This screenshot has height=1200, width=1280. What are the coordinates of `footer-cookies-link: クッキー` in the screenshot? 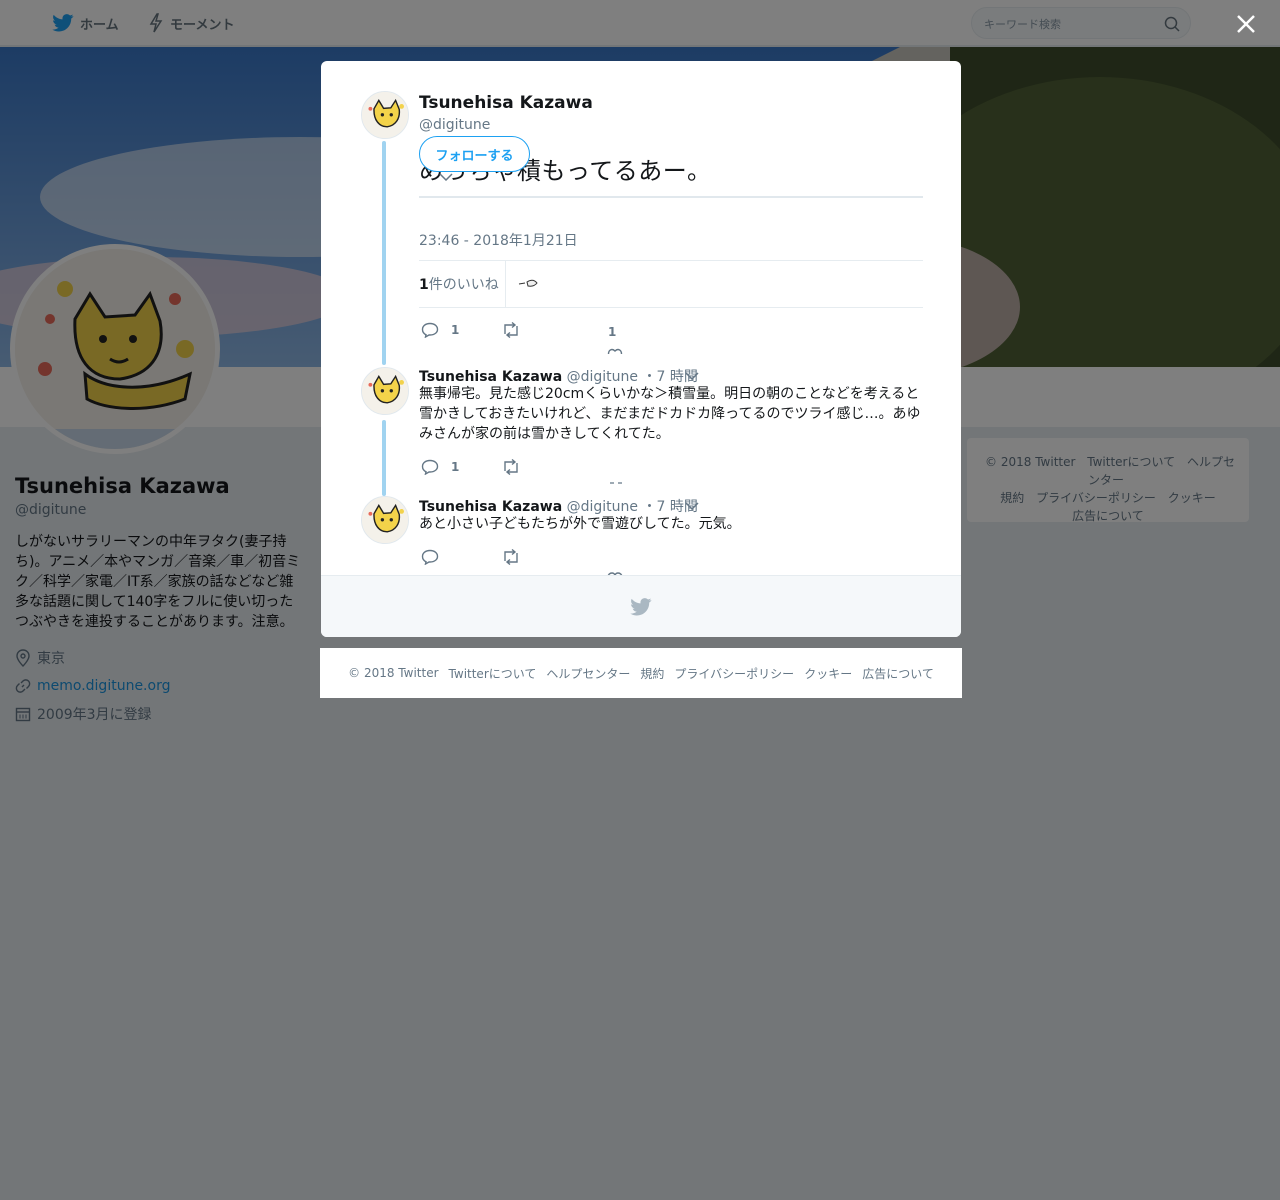 It's located at (828, 673).